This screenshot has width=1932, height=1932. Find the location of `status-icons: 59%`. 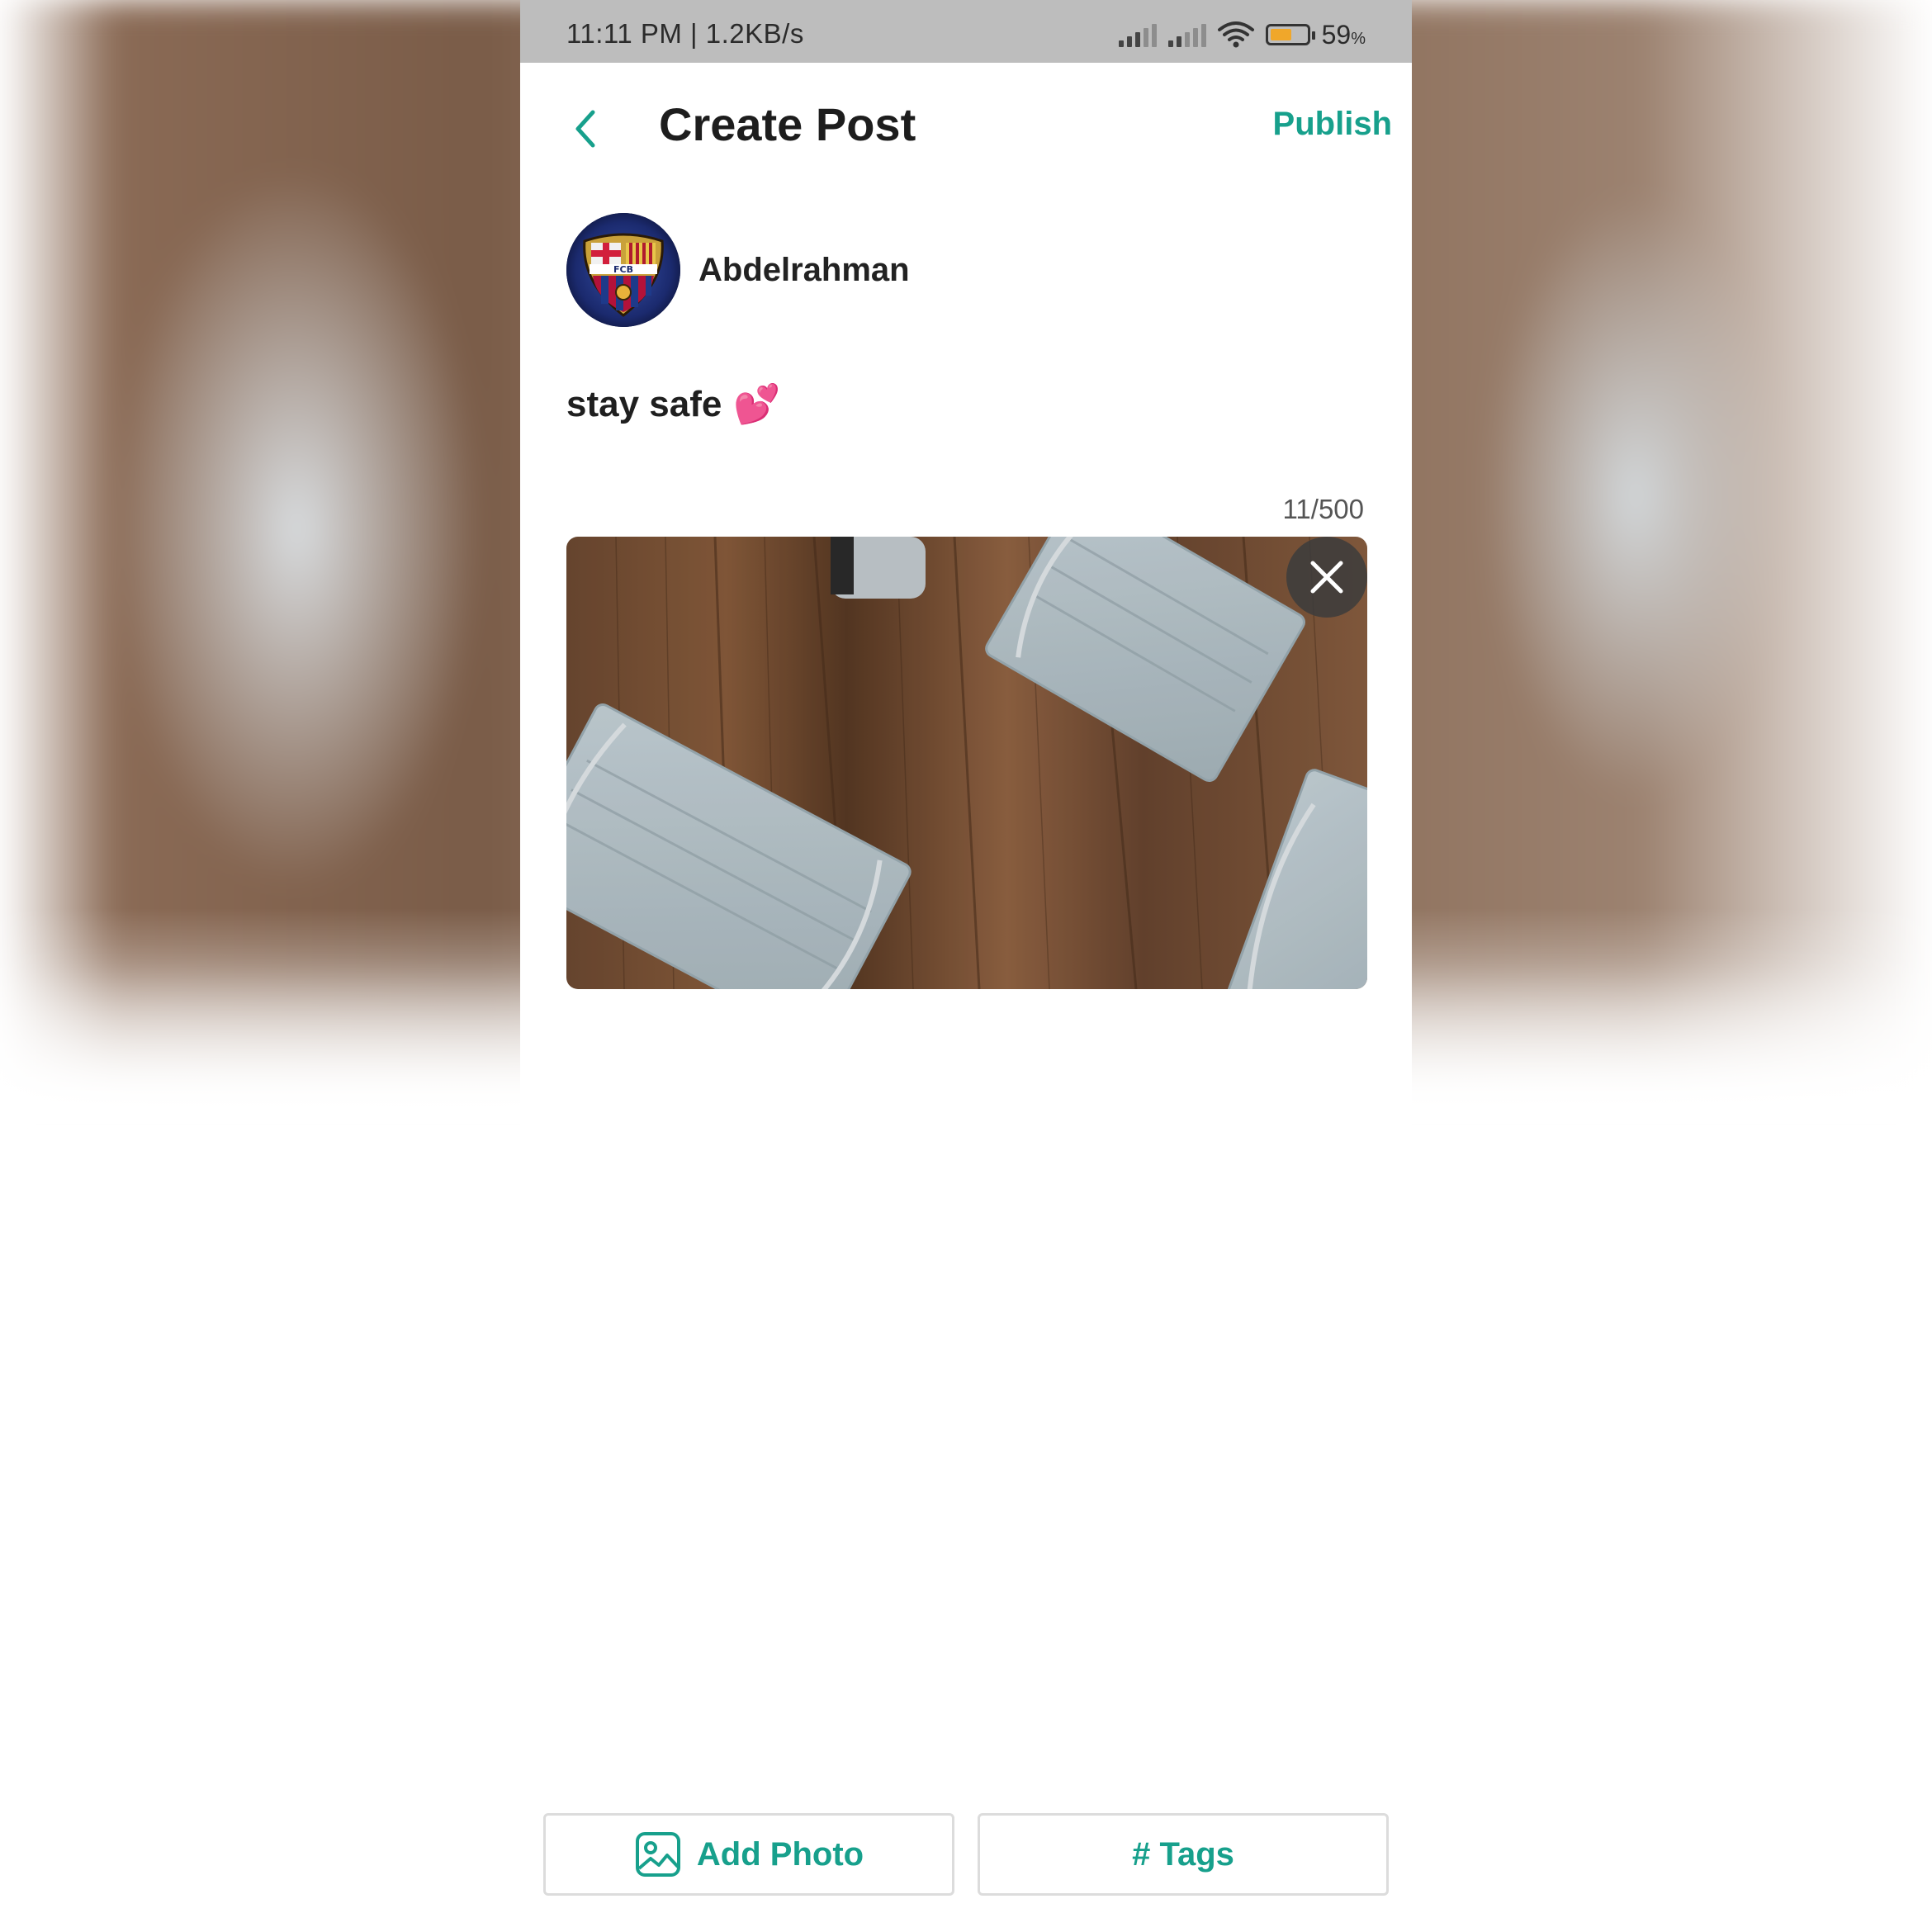

status-icons: 59% is located at coordinates (1242, 34).